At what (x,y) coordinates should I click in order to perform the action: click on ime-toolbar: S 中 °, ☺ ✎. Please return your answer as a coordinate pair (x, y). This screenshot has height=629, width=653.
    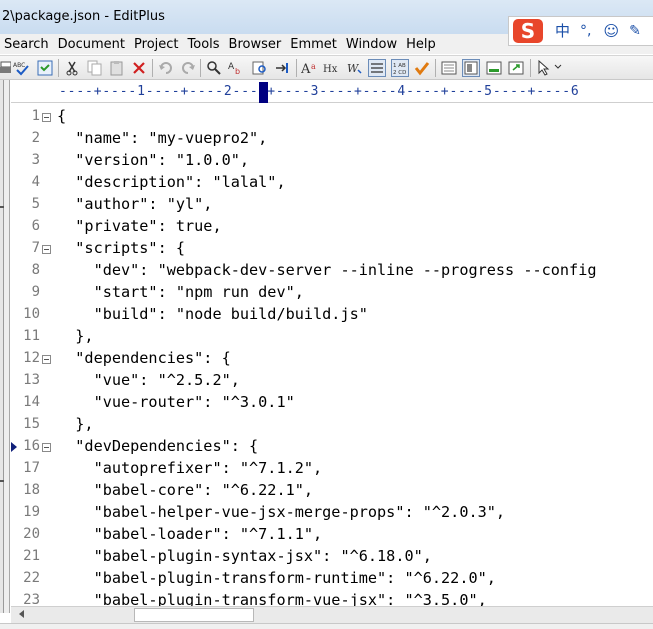
    Looking at the image, I should click on (580, 31).